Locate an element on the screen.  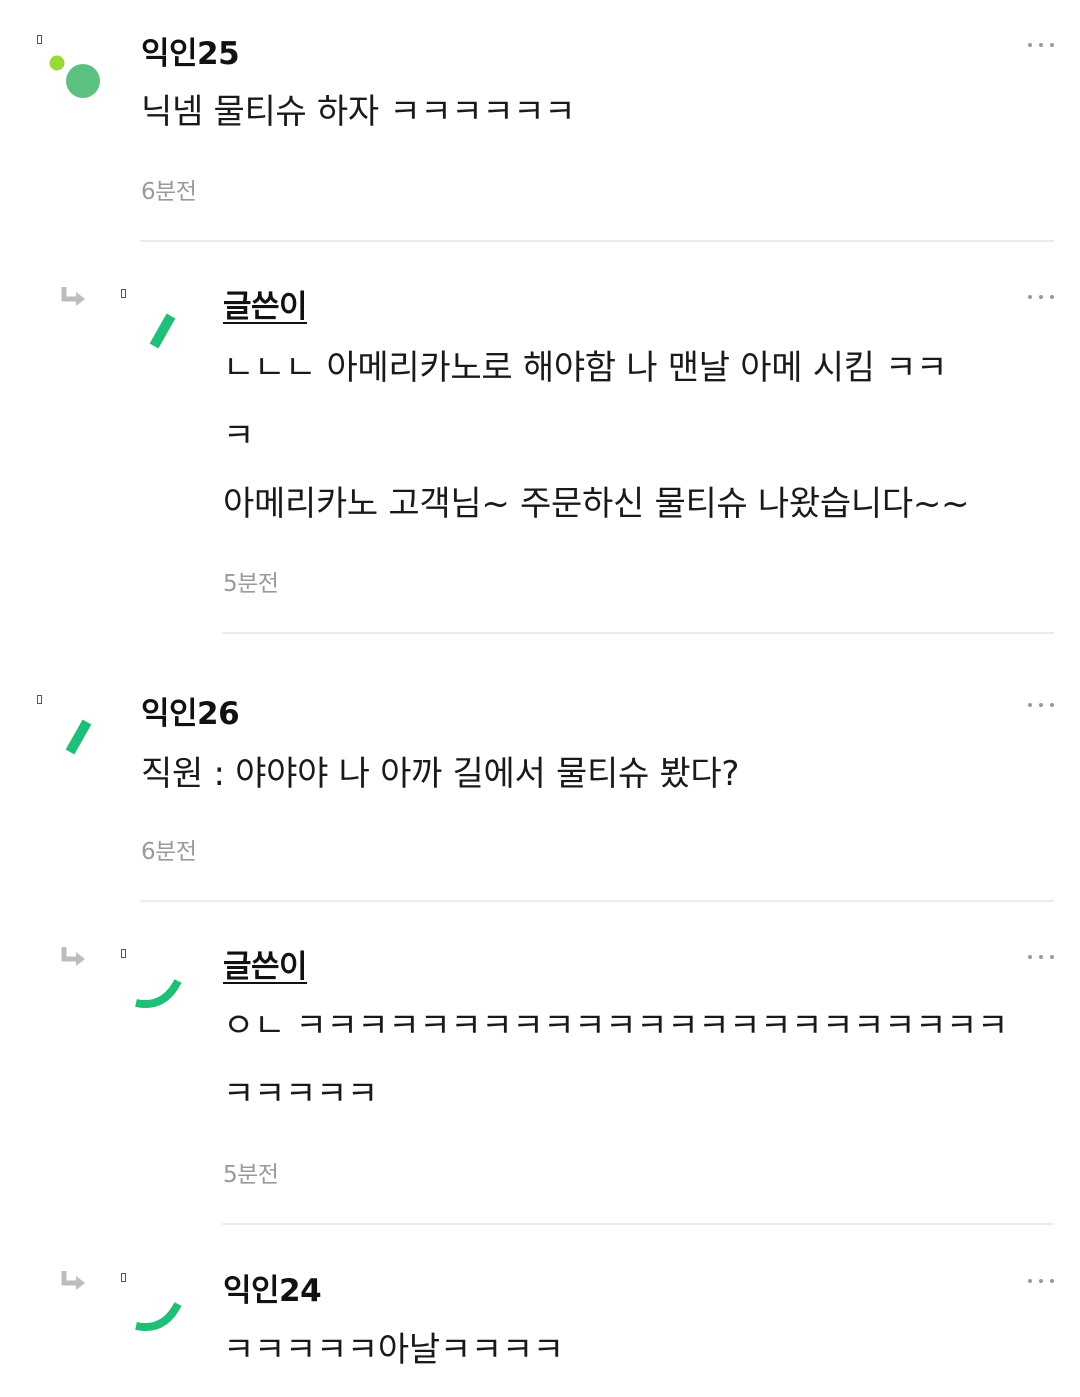
dots-avatar-icon is located at coordinates (74, 76).